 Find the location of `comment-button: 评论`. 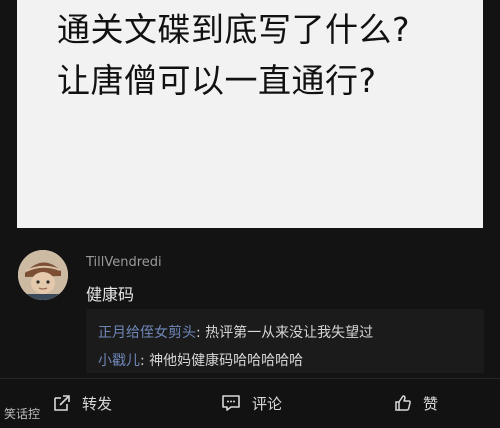

comment-button: 评论 is located at coordinates (251, 403).